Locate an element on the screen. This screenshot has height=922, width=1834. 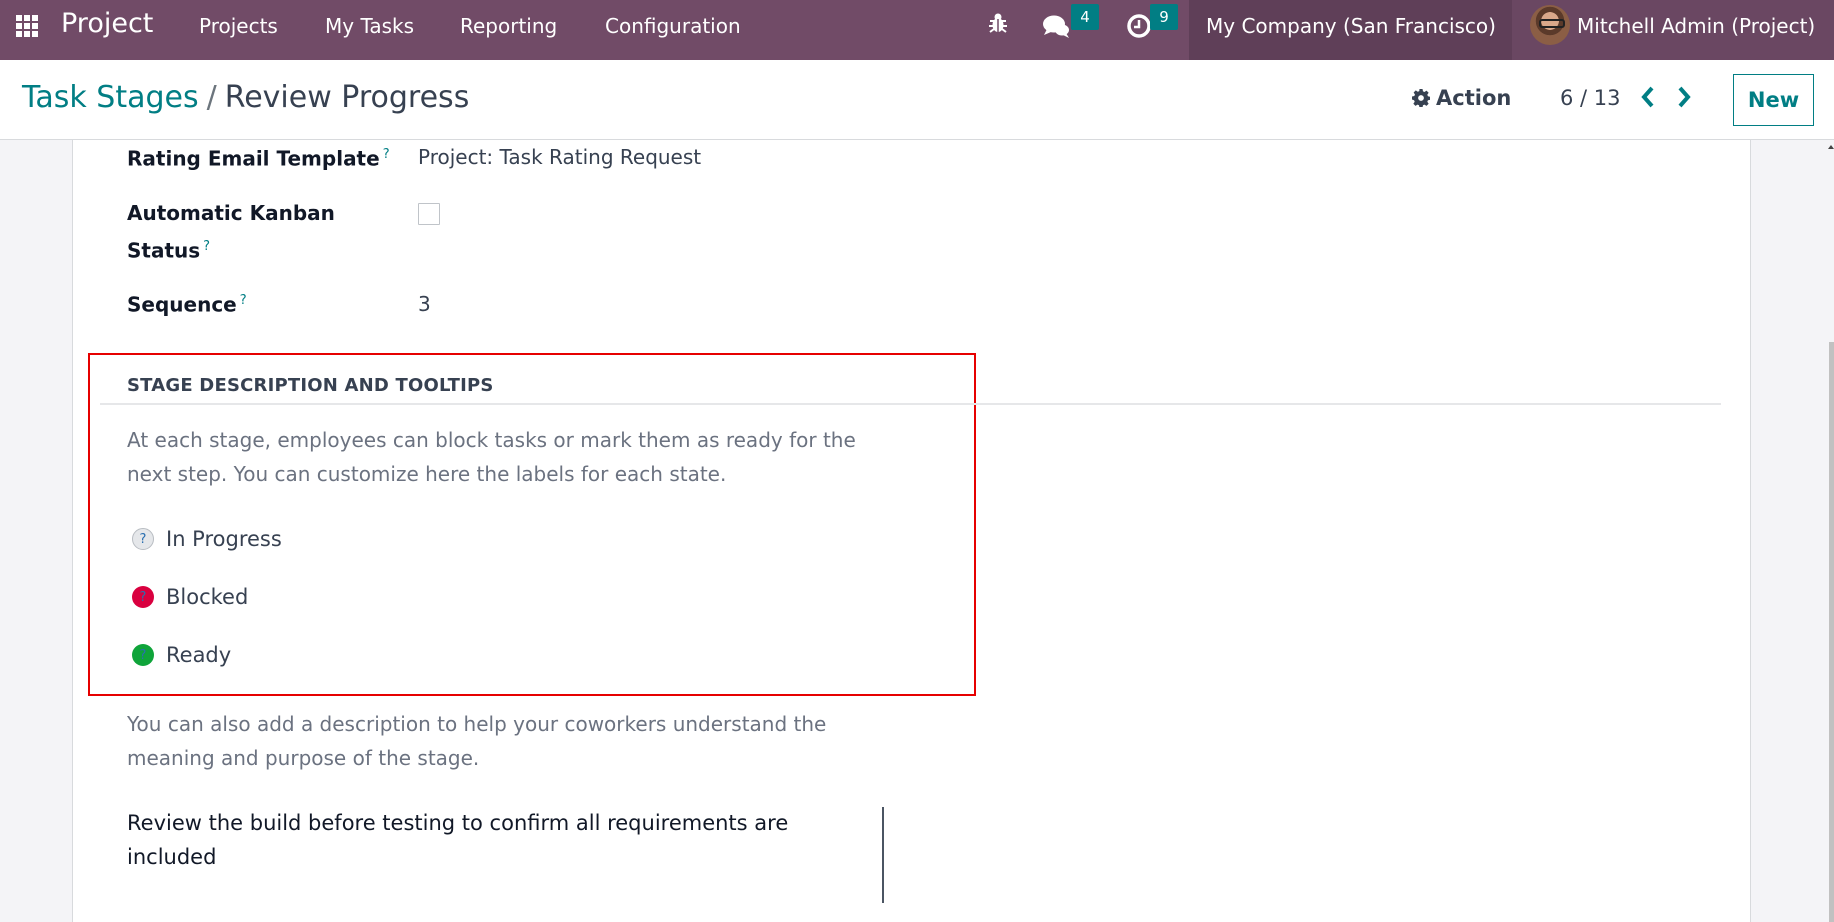
auto-kanban-status-label: Automatic Kanban Status? is located at coordinates (231, 232).